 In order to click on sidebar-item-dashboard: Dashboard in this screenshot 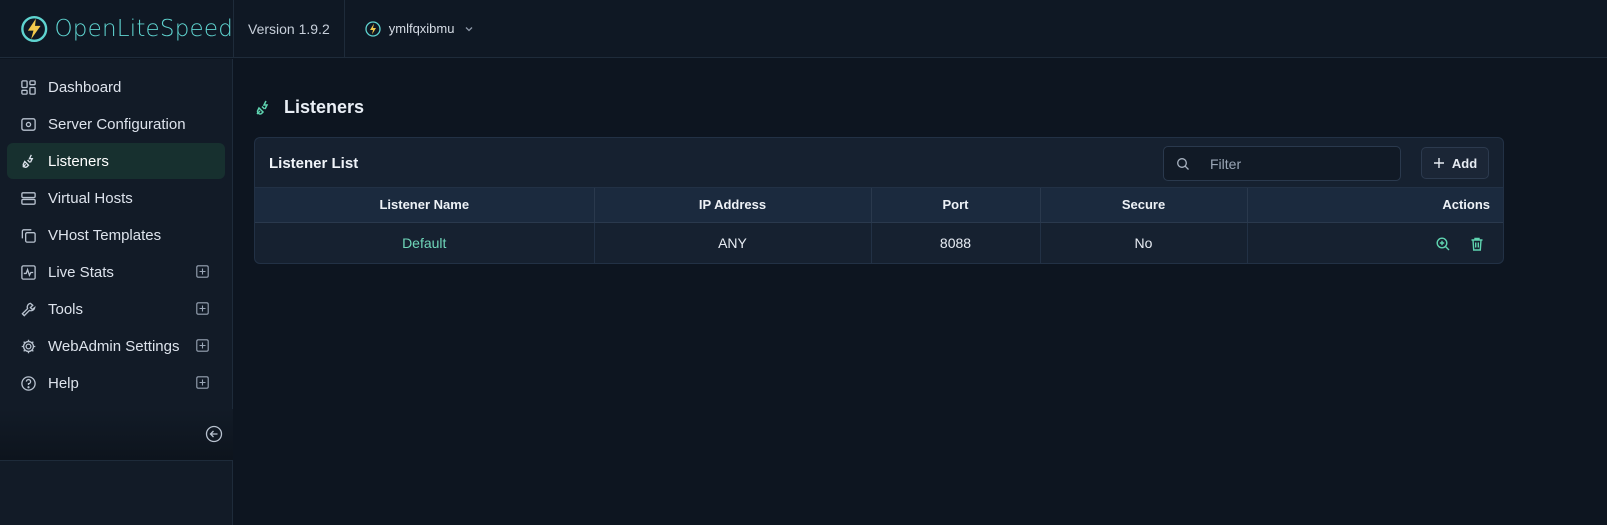, I will do `click(116, 87)`.